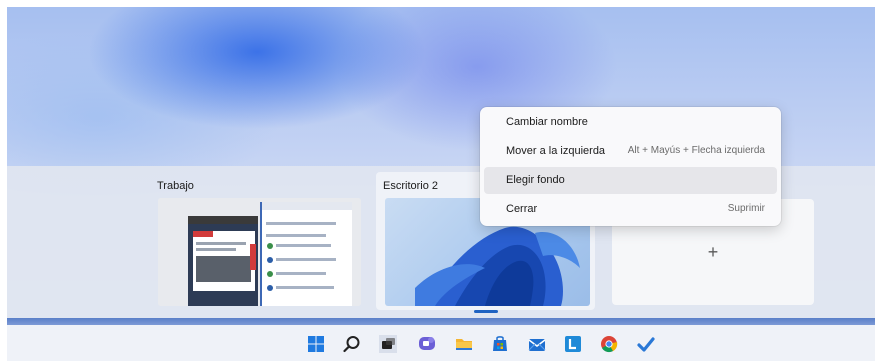 The width and height of the screenshot is (881, 361). What do you see at coordinates (441, 321) in the screenshot?
I see `taskbar-accent-band` at bounding box center [441, 321].